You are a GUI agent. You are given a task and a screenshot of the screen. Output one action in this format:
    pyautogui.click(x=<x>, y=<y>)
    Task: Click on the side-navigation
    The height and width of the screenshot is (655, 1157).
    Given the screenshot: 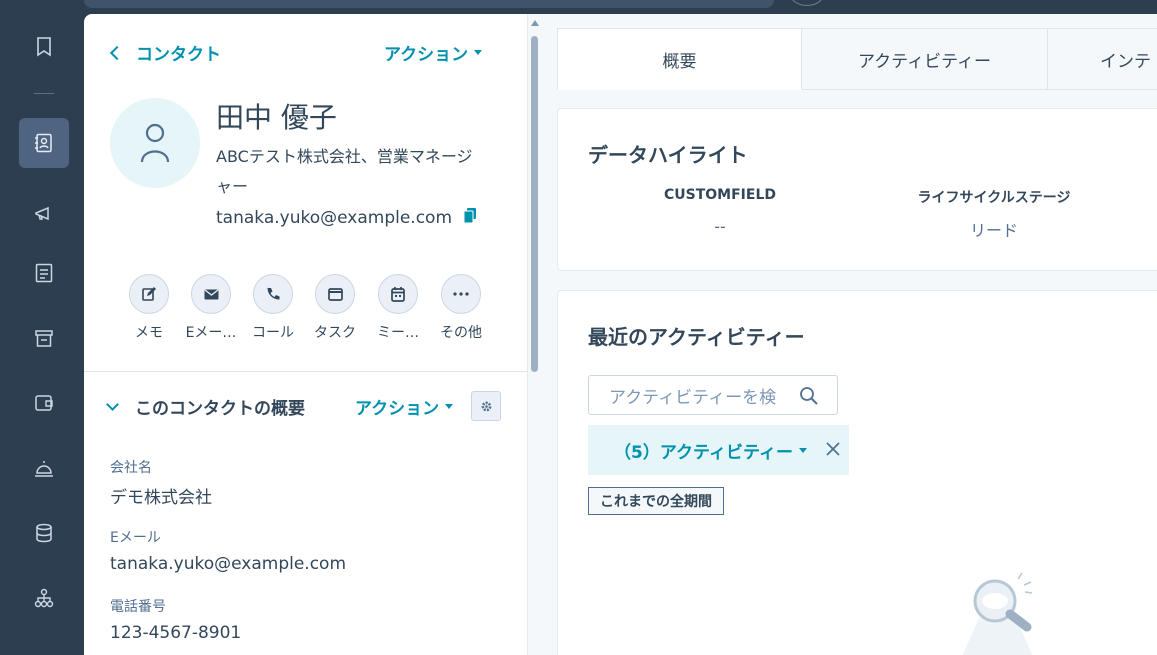 What is the action you would take?
    pyautogui.click(x=42, y=327)
    